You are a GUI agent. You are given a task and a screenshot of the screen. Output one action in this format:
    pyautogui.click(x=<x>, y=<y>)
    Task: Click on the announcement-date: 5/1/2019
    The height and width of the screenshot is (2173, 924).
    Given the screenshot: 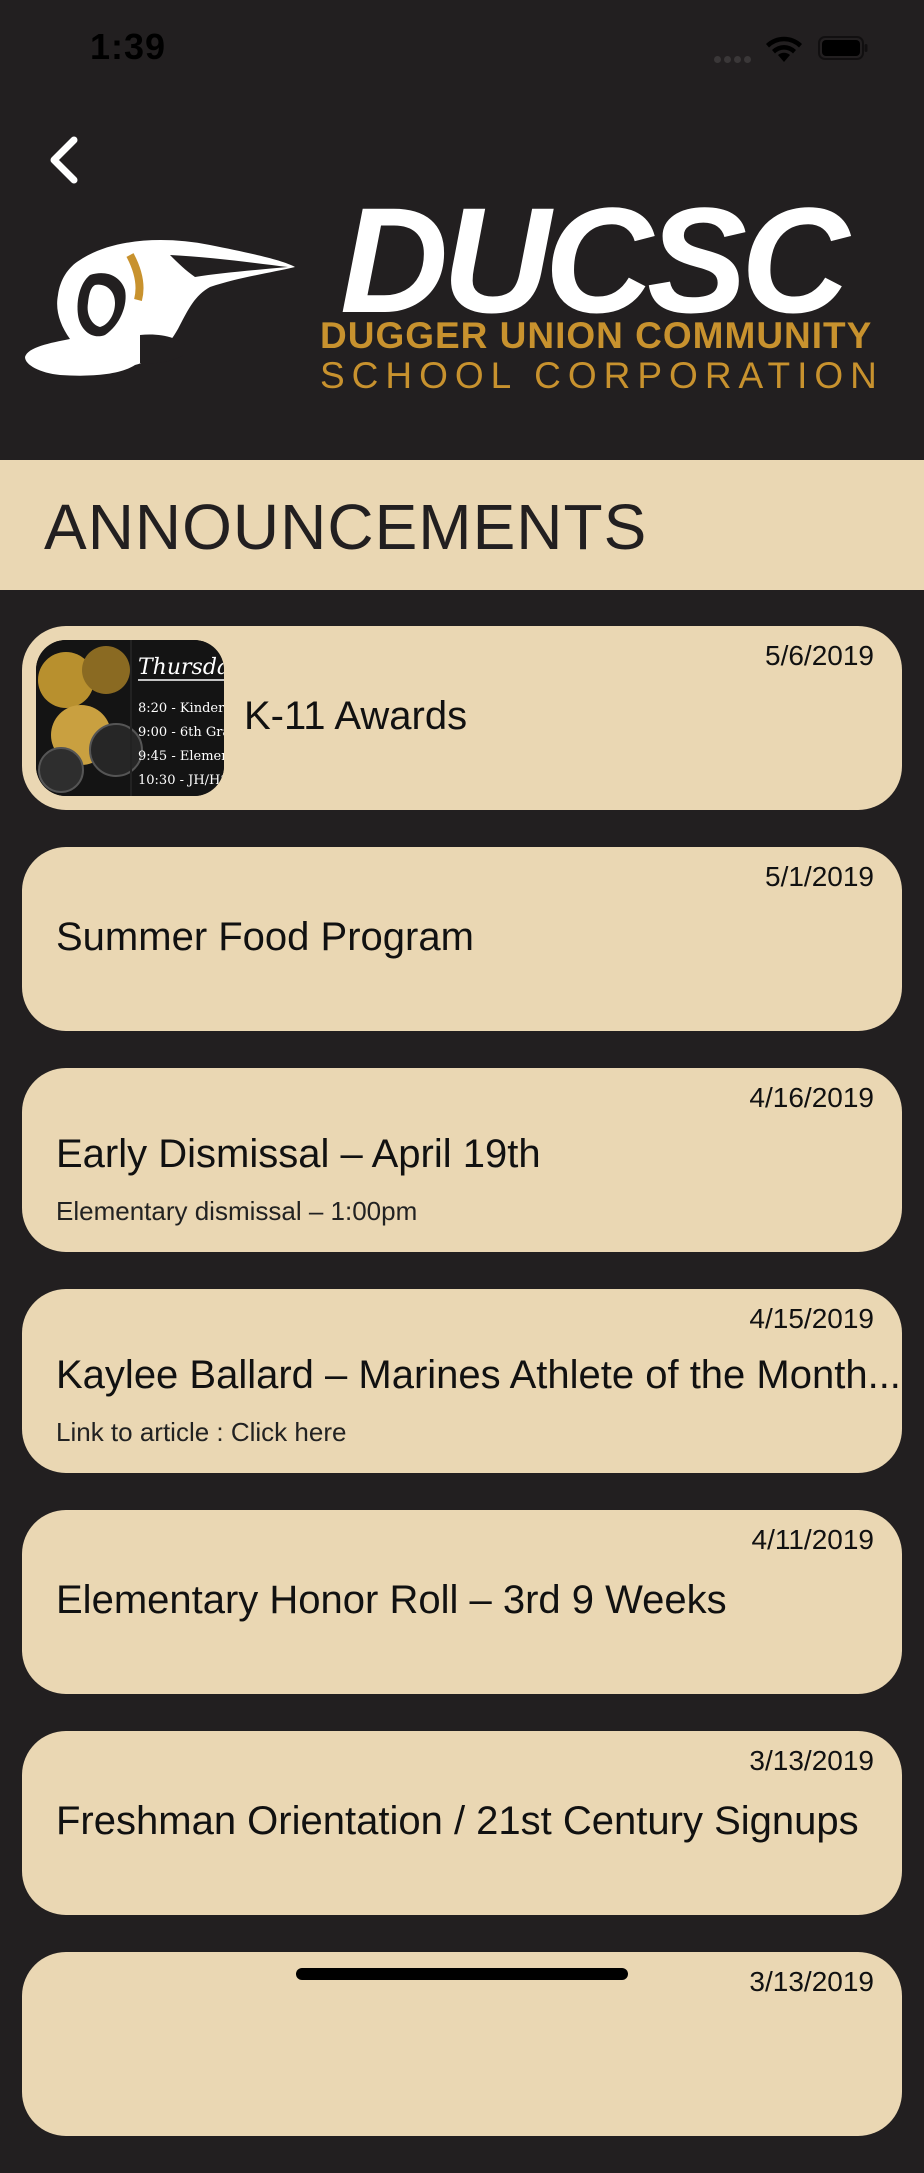 What is the action you would take?
    pyautogui.click(x=819, y=876)
    